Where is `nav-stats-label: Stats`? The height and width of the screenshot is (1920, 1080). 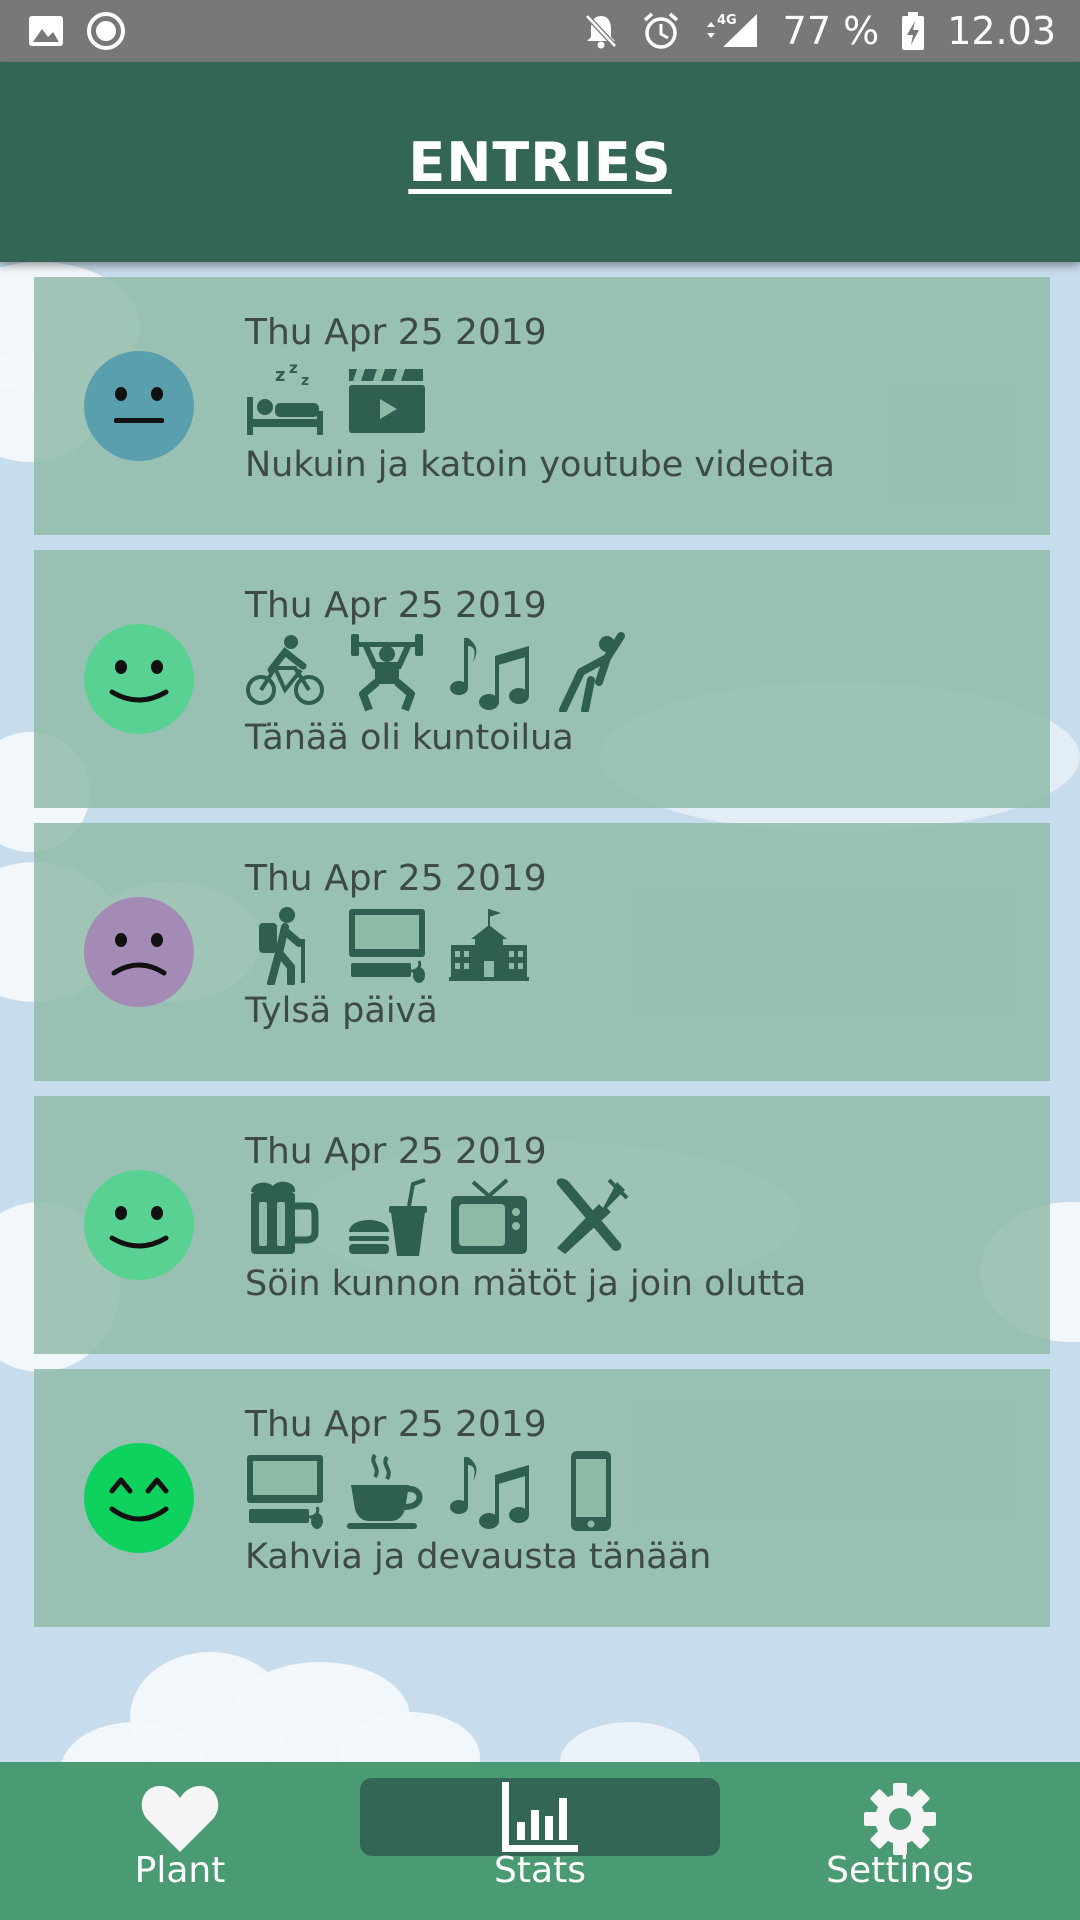
nav-stats-label: Stats is located at coordinates (540, 1870).